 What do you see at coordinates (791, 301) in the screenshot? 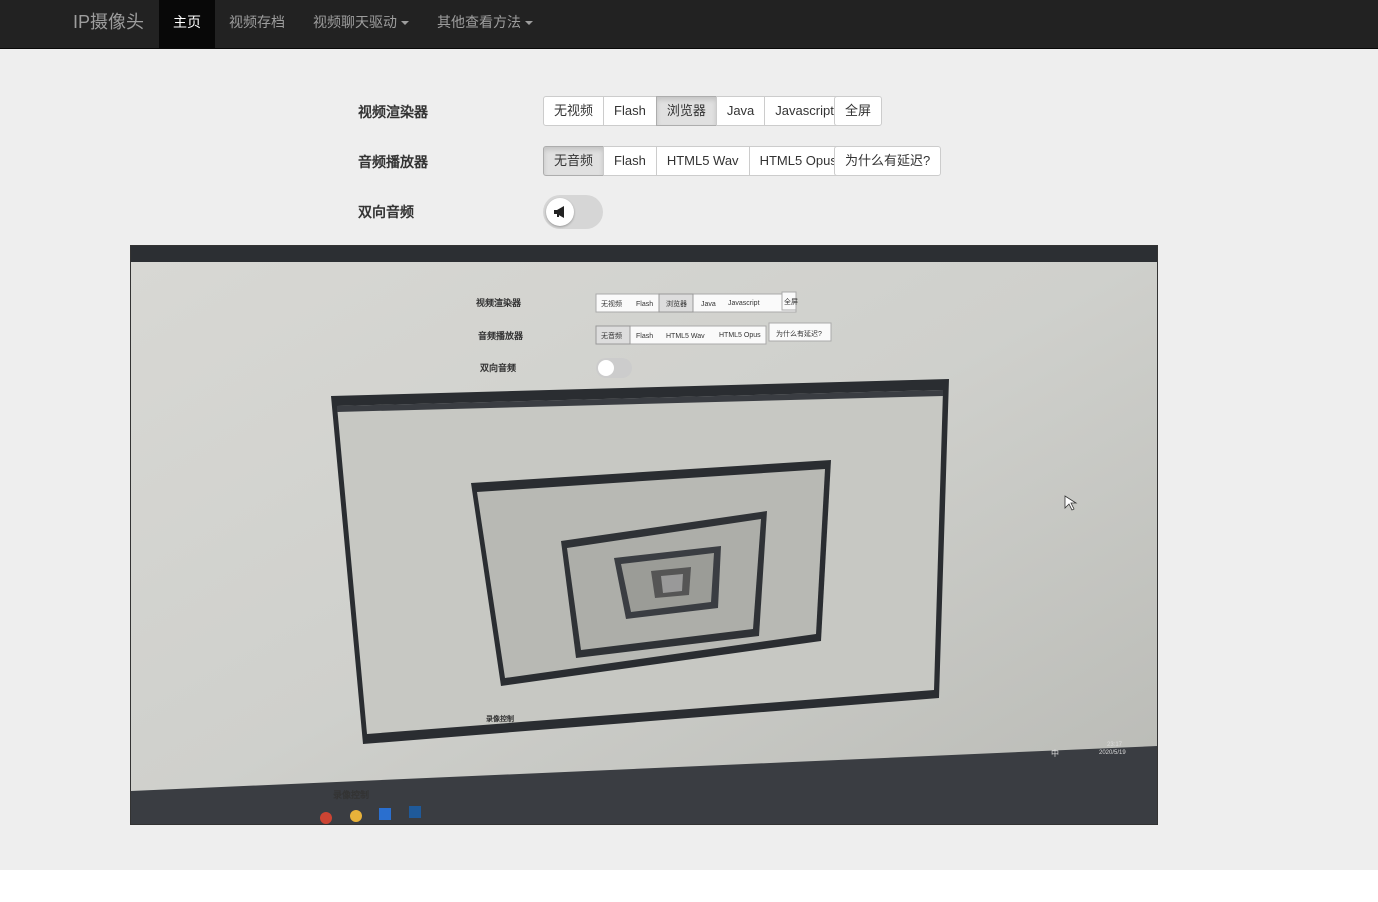
I see `inner-fullscreen-label: 全屏` at bounding box center [791, 301].